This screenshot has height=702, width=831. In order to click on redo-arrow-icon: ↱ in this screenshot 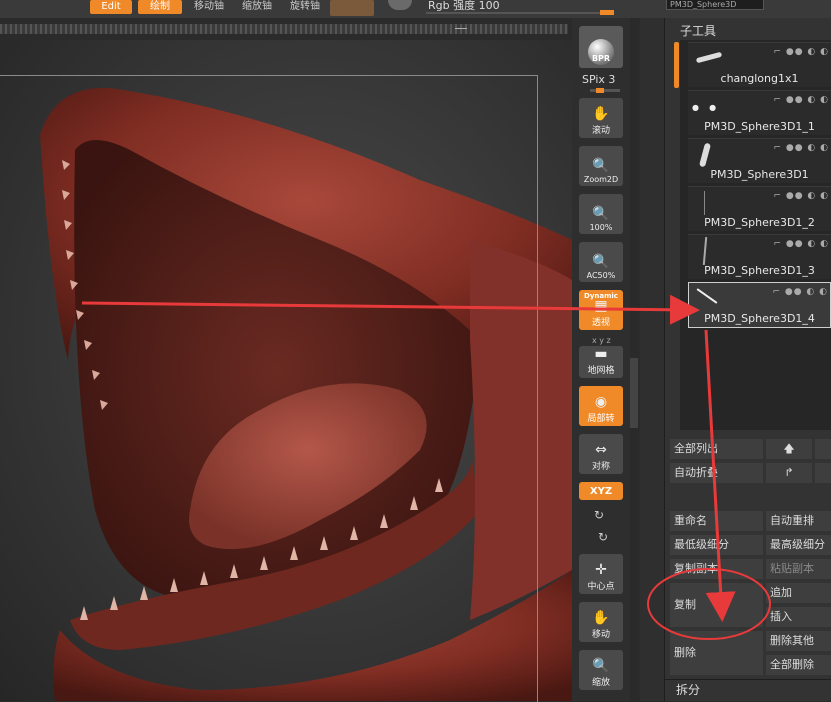, I will do `click(789, 473)`.